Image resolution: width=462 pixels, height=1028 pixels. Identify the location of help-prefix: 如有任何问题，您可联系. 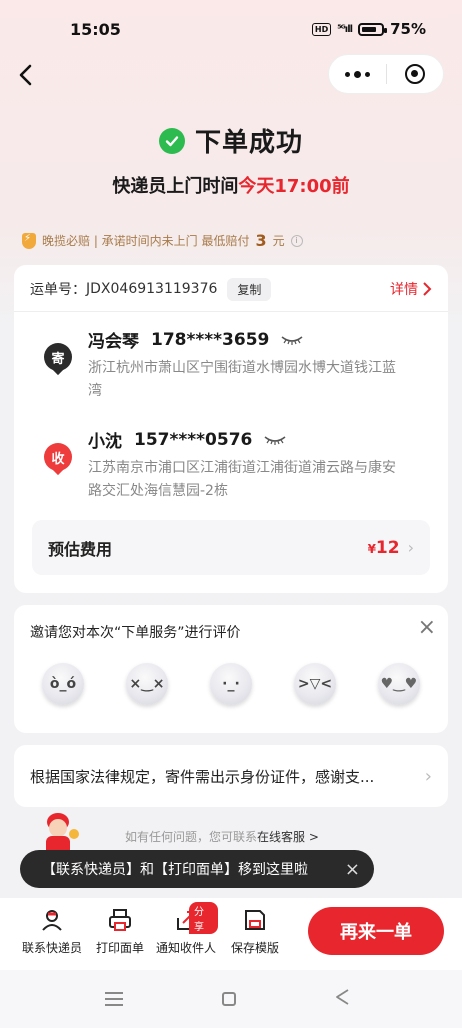
(191, 837).